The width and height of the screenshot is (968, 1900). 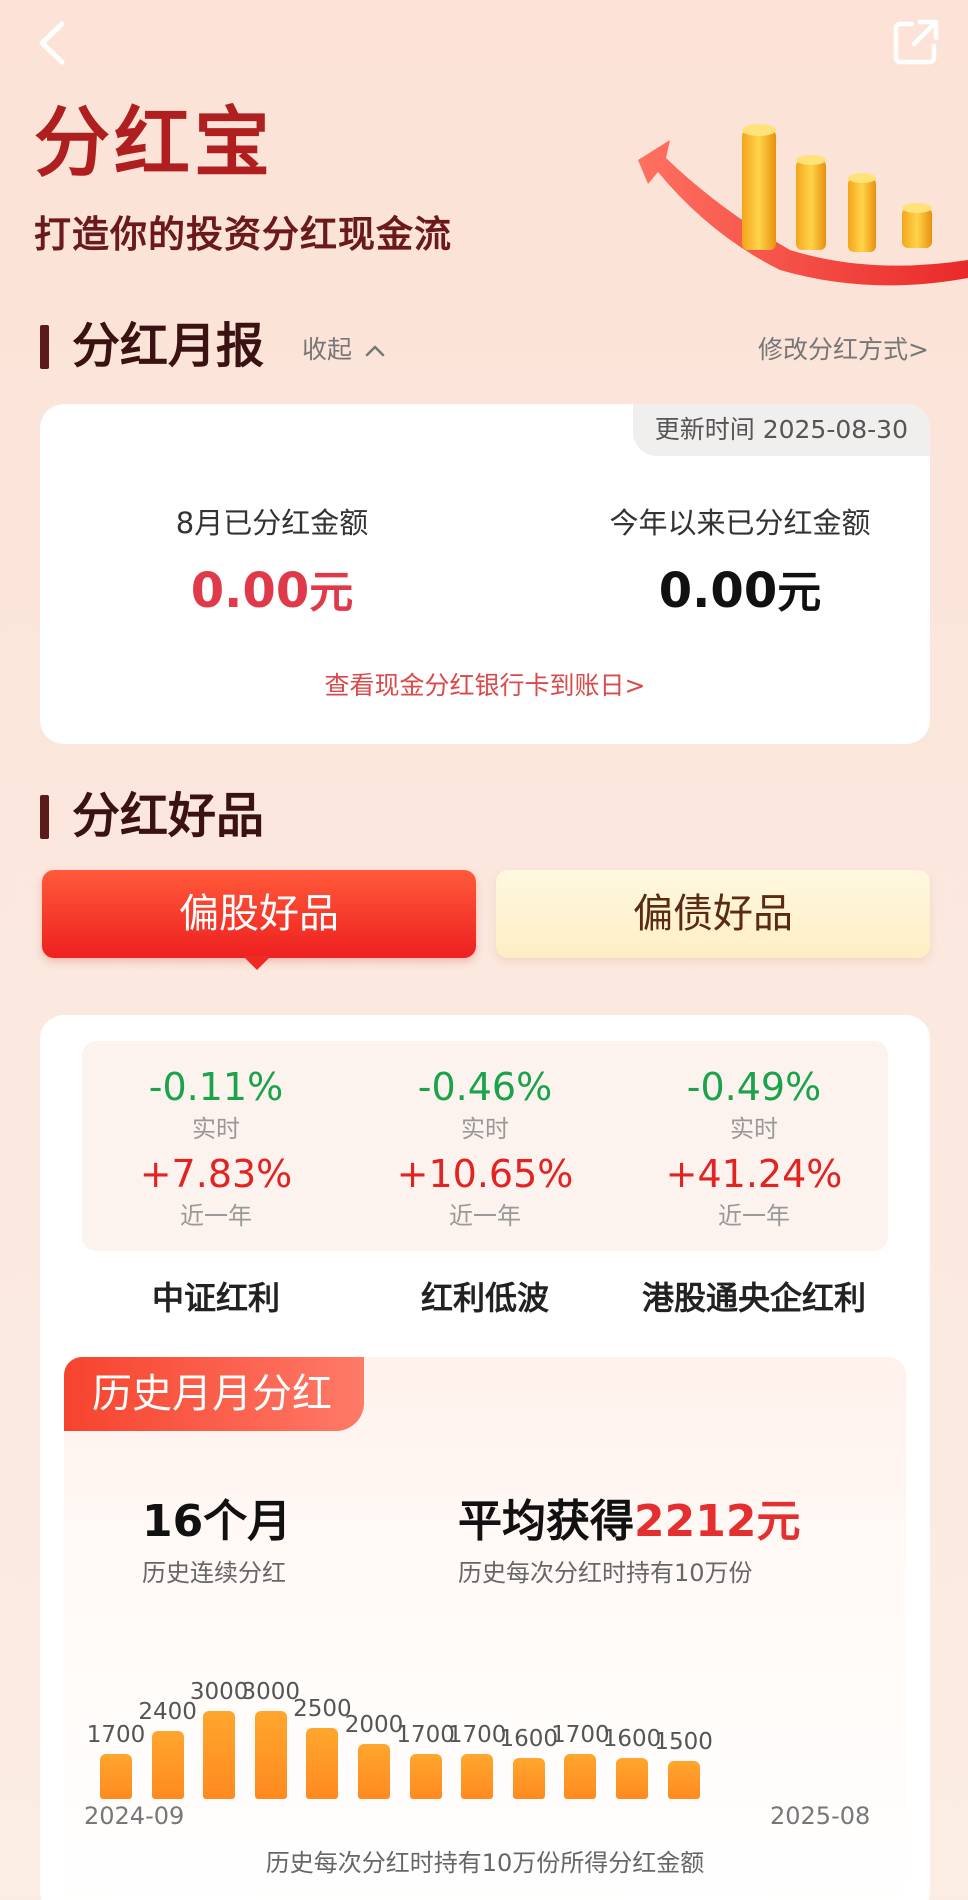 What do you see at coordinates (116, 1735) in the screenshot?
I see `dividend-bar-label: 1700` at bounding box center [116, 1735].